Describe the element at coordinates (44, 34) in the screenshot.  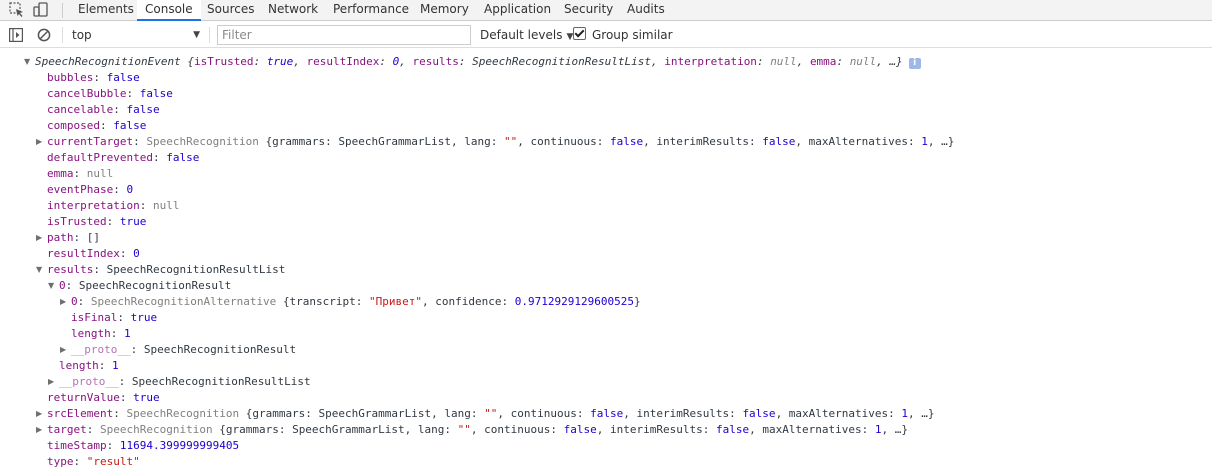
I see `clear-console-icon` at that location.